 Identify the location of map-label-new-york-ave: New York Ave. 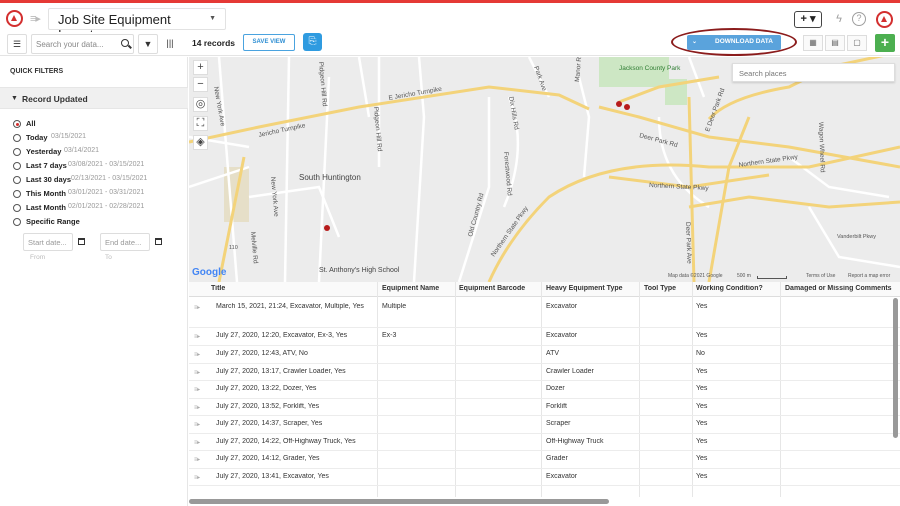
(274, 197).